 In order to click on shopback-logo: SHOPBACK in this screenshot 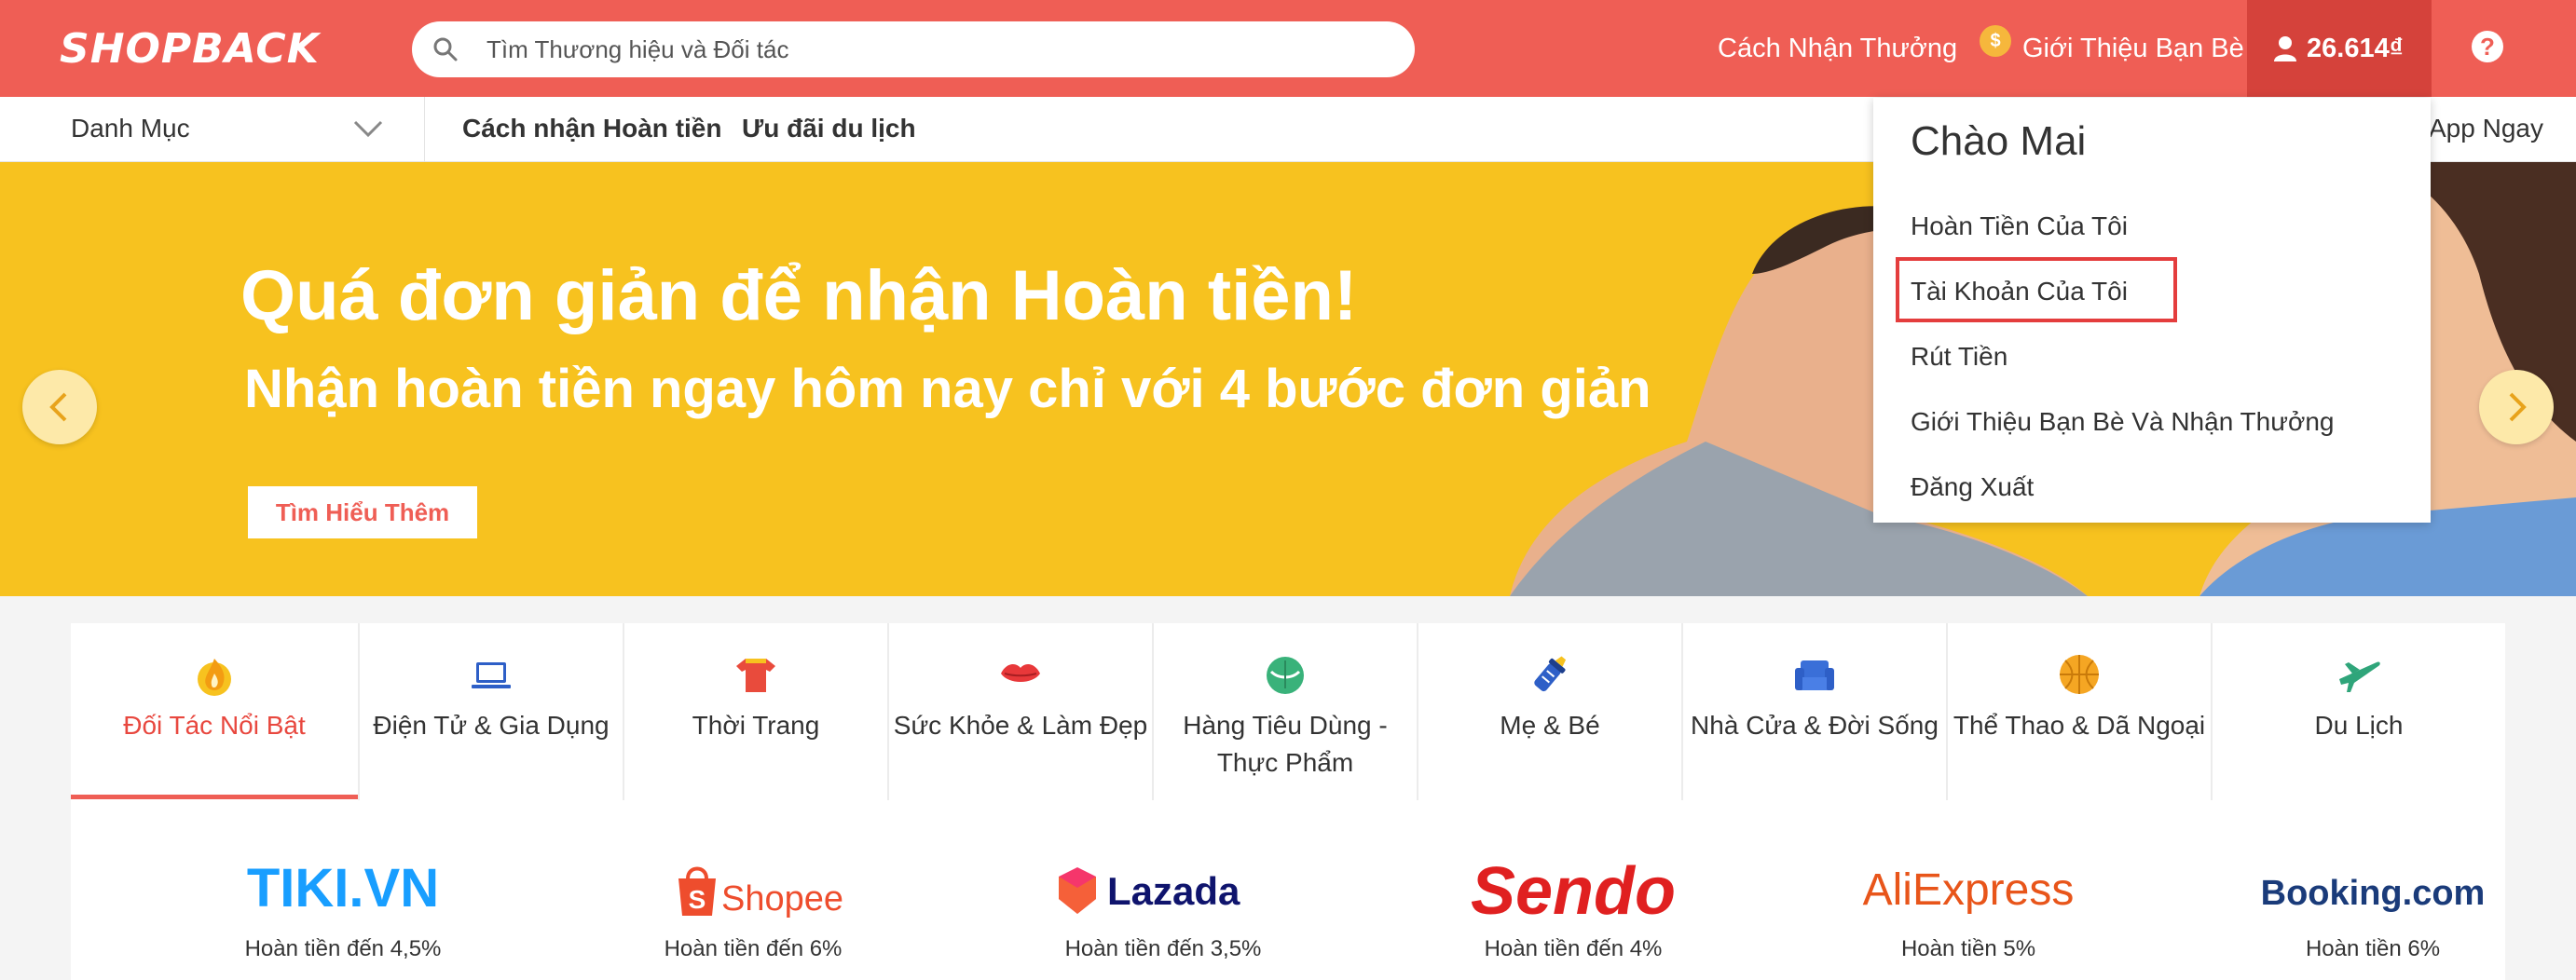, I will do `click(190, 49)`.